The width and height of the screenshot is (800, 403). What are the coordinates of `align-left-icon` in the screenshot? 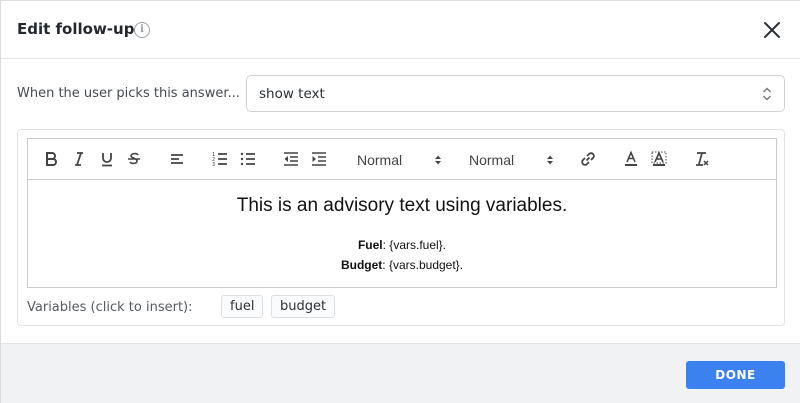 It's located at (177, 159).